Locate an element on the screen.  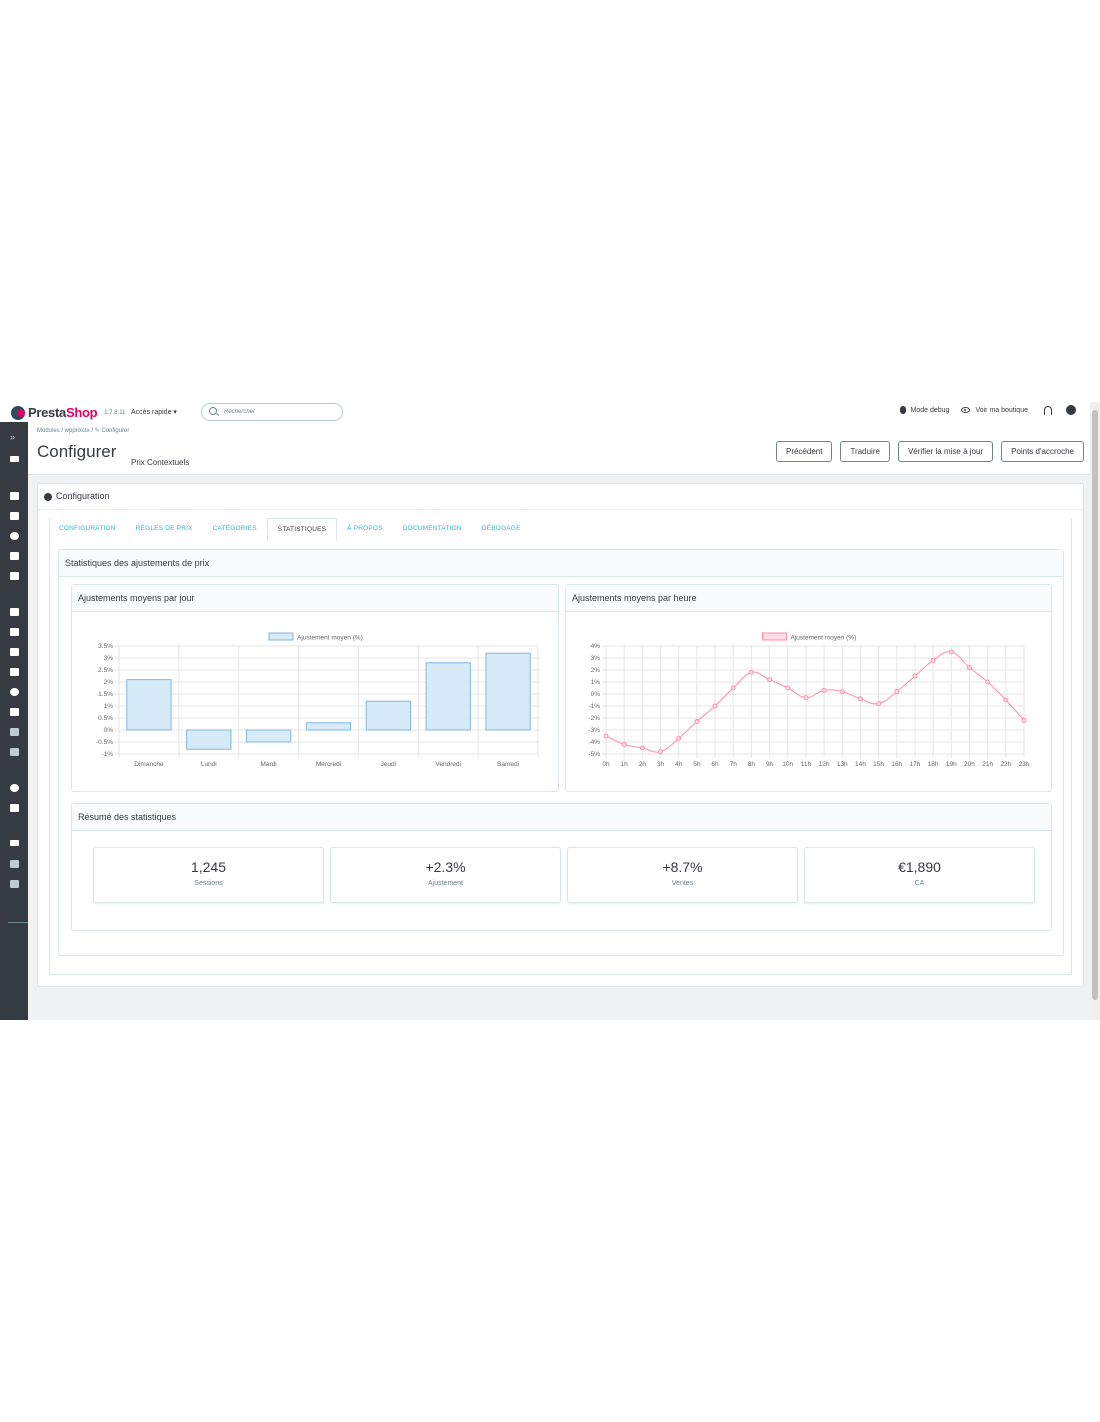
stats-icon is located at coordinates (14, 576).